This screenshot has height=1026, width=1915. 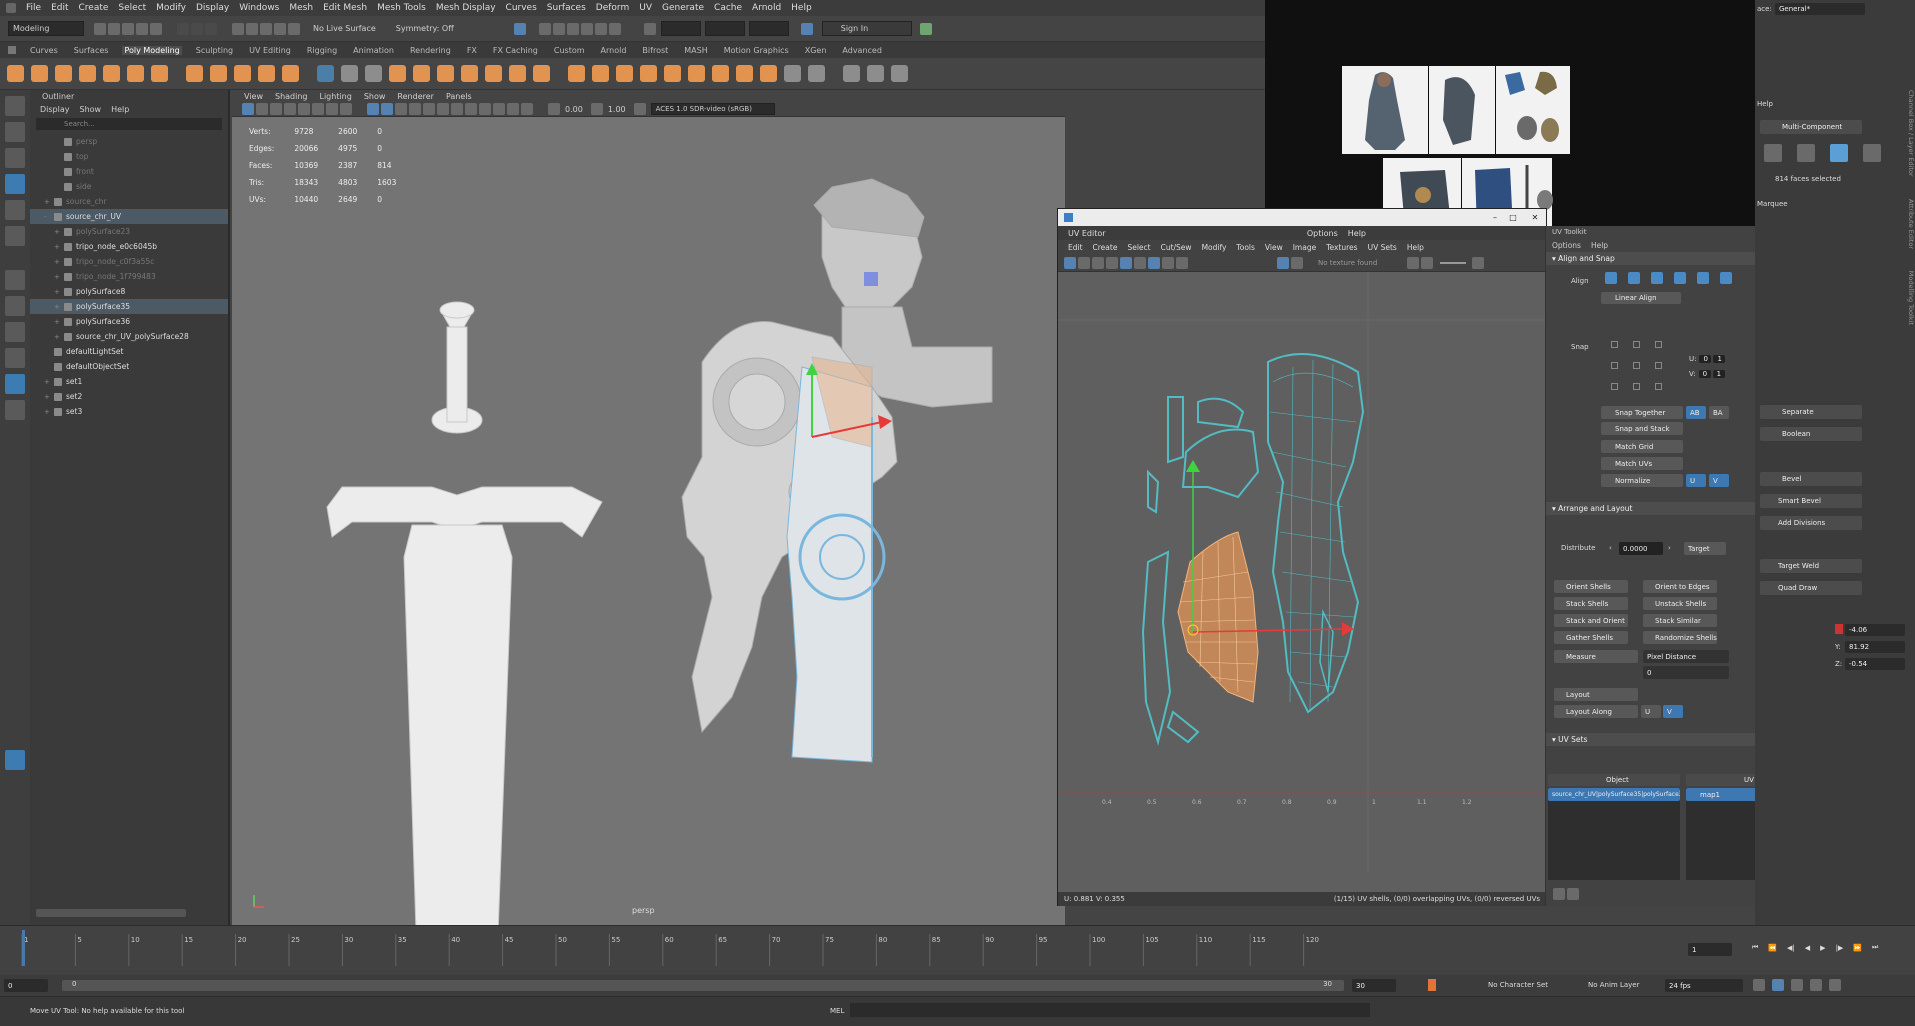 I want to click on snap-view-icon, so click(x=280, y=28).